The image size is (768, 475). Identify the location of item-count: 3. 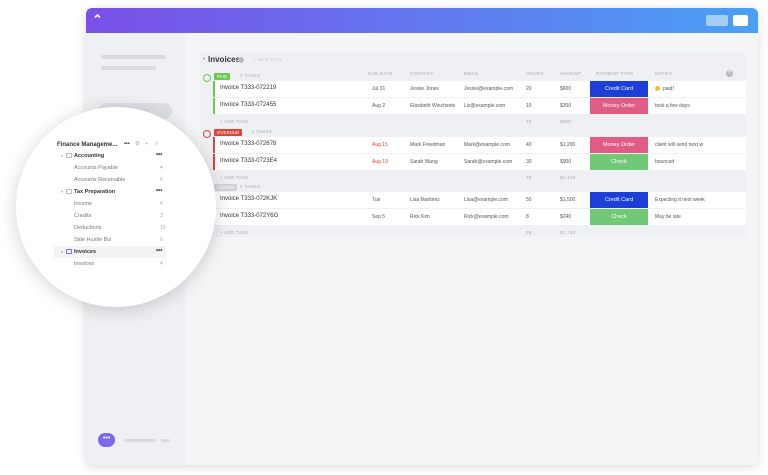
(161, 216).